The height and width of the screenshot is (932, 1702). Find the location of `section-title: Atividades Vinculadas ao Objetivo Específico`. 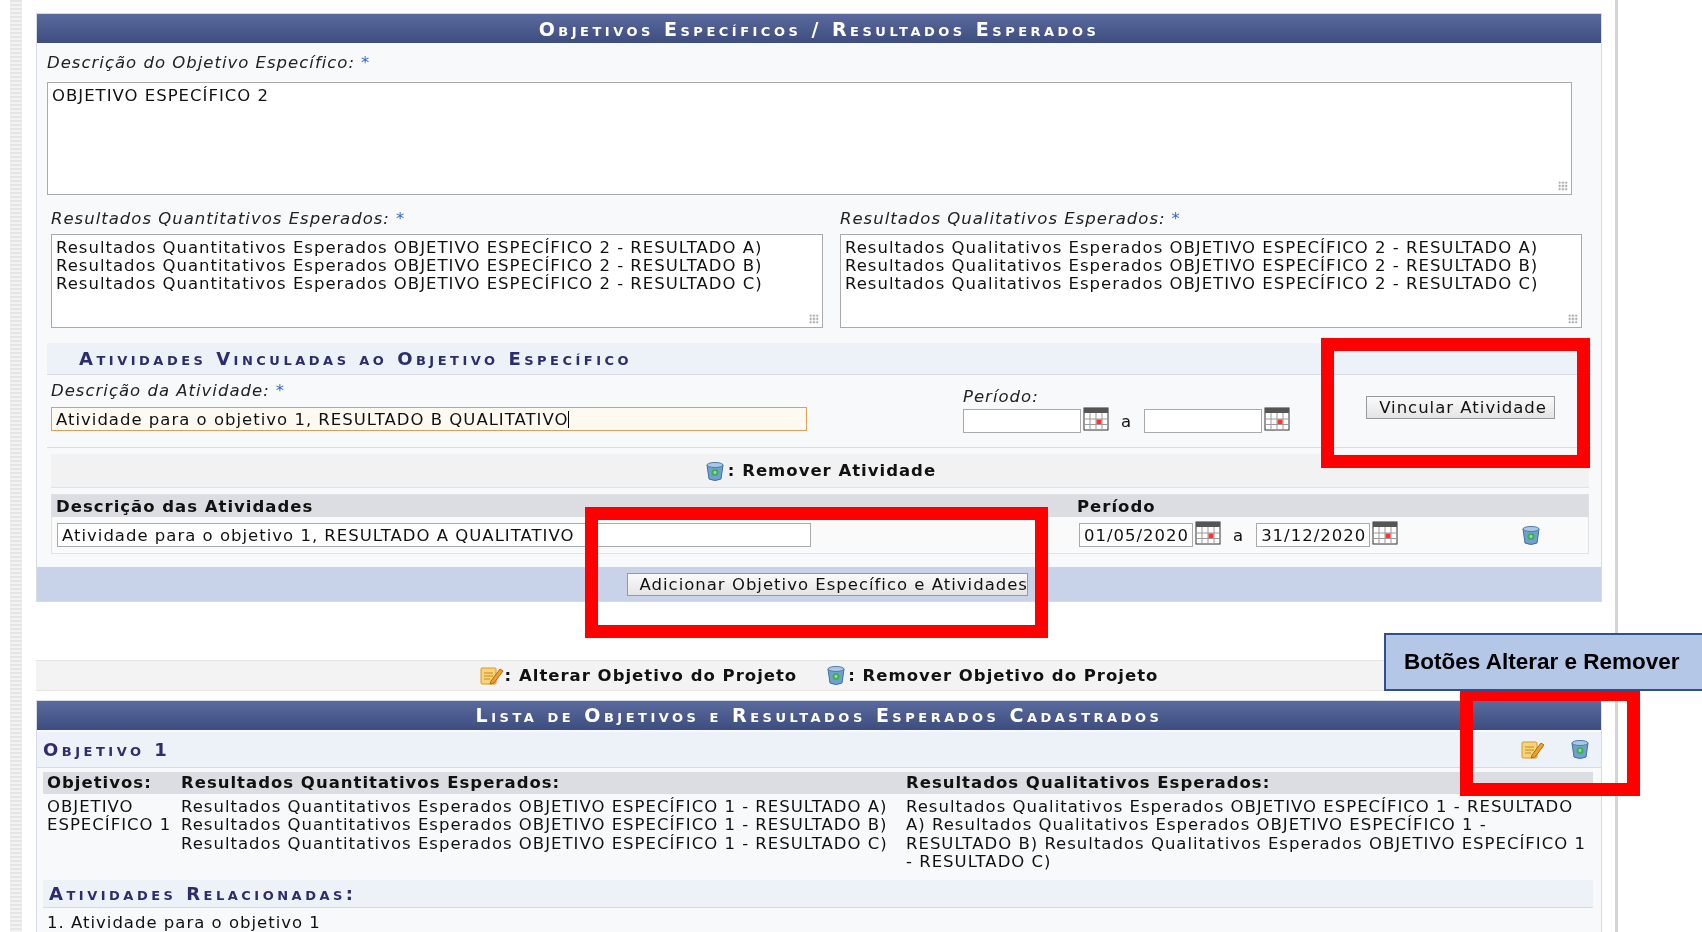

section-title: Atividades Vinculadas ao Objetivo Específico is located at coordinates (356, 358).